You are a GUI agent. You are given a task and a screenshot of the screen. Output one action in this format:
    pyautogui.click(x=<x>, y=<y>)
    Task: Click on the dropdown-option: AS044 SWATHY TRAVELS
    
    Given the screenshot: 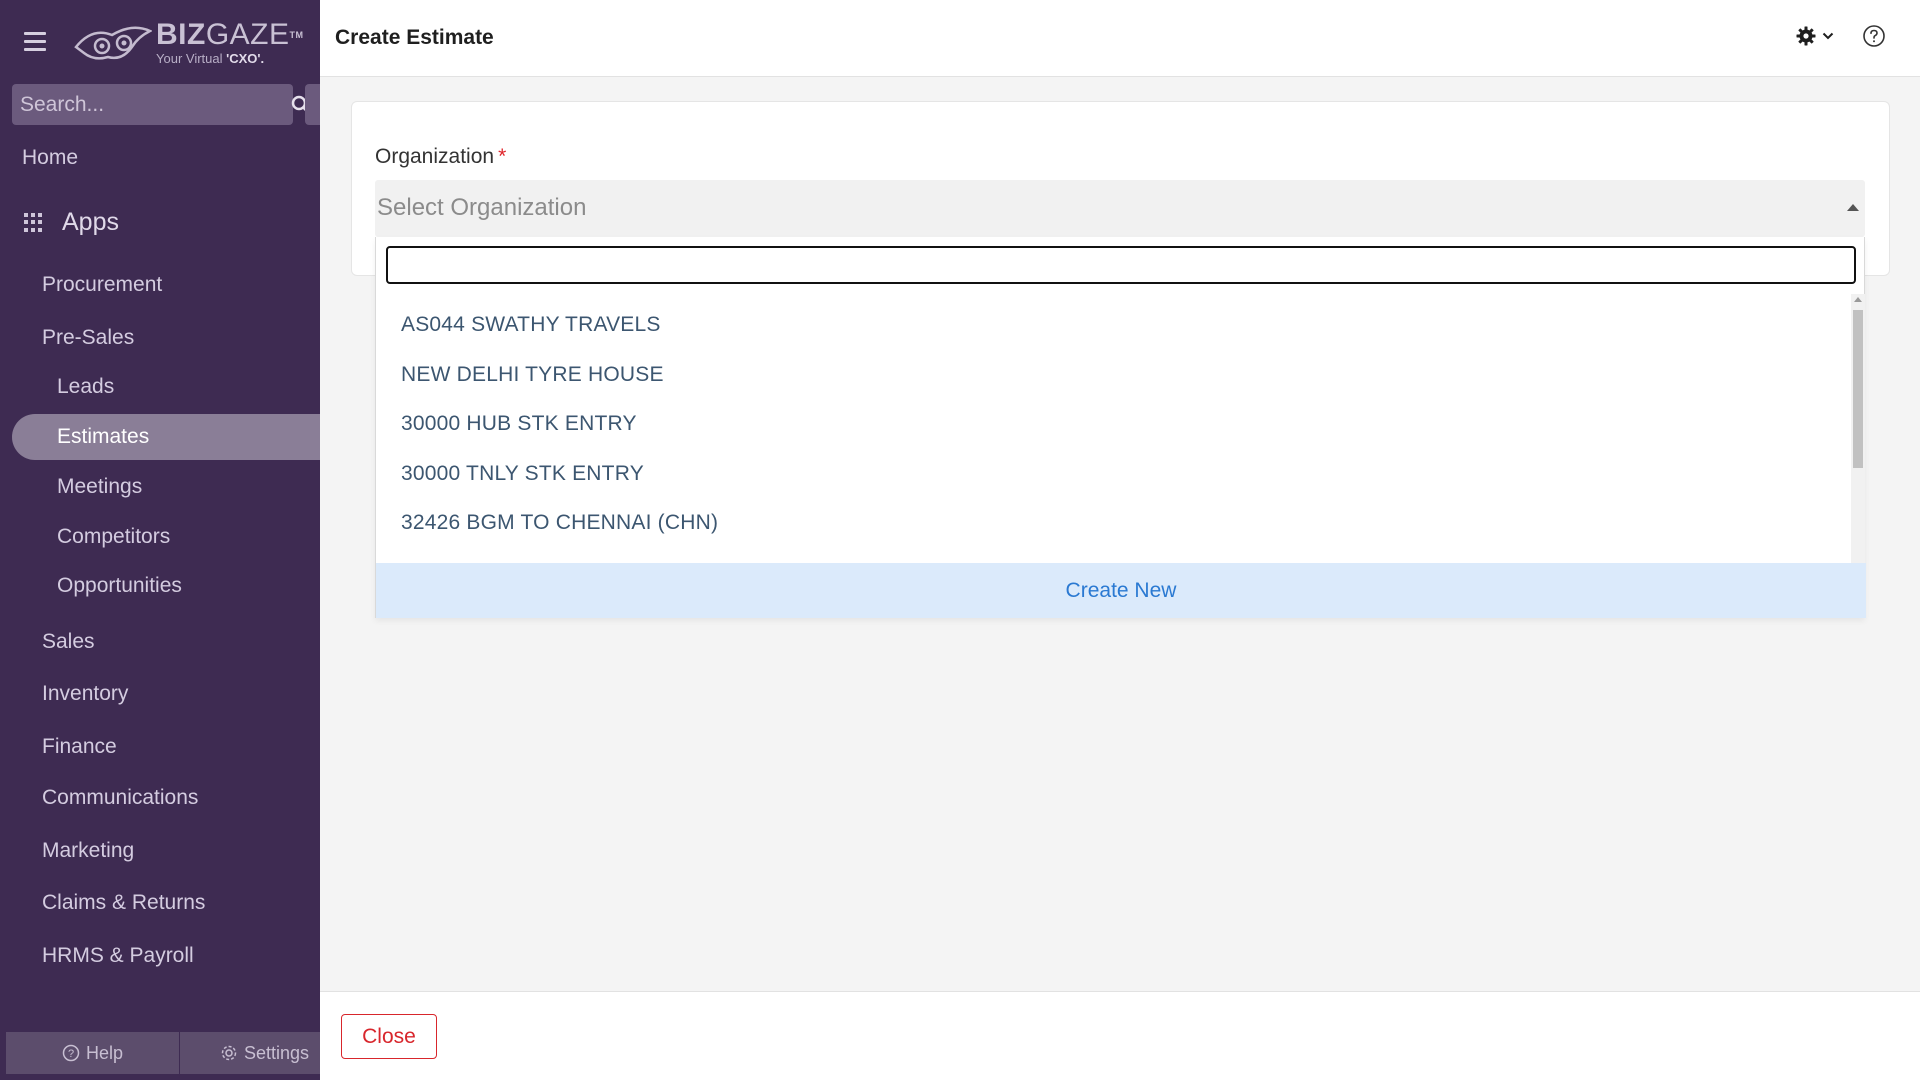 What is the action you would take?
    pyautogui.click(x=1113, y=325)
    